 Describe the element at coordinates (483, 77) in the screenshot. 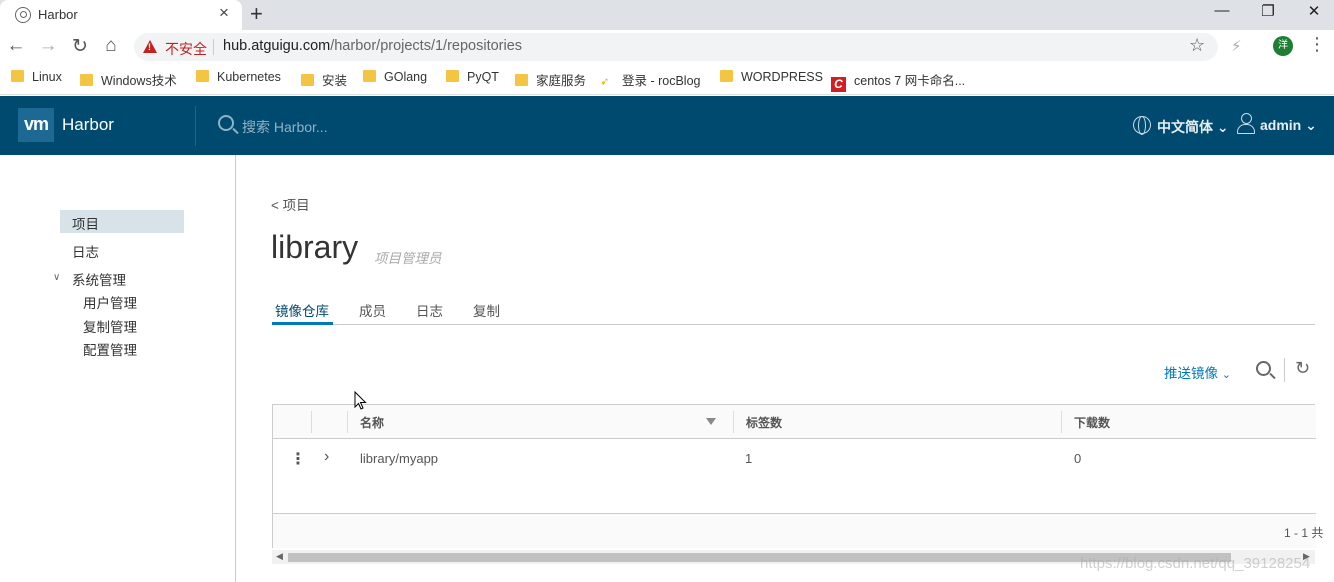

I see `bookmark-label: PyQT` at that location.